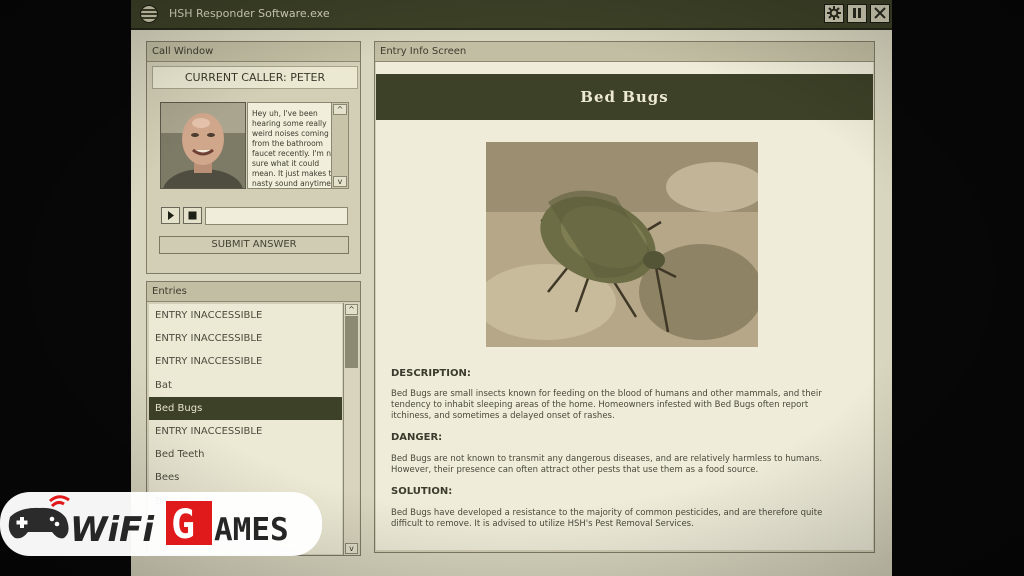  What do you see at coordinates (245, 454) in the screenshot?
I see `list-item: Bed Teeth` at bounding box center [245, 454].